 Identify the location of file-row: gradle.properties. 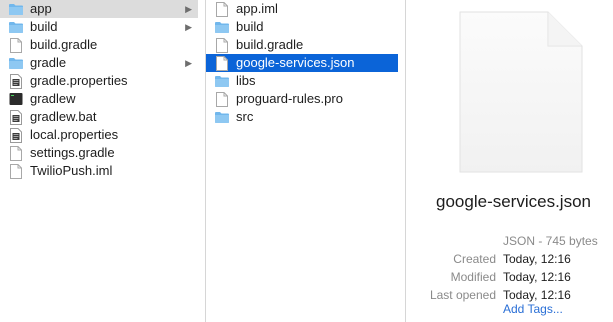
(99, 81).